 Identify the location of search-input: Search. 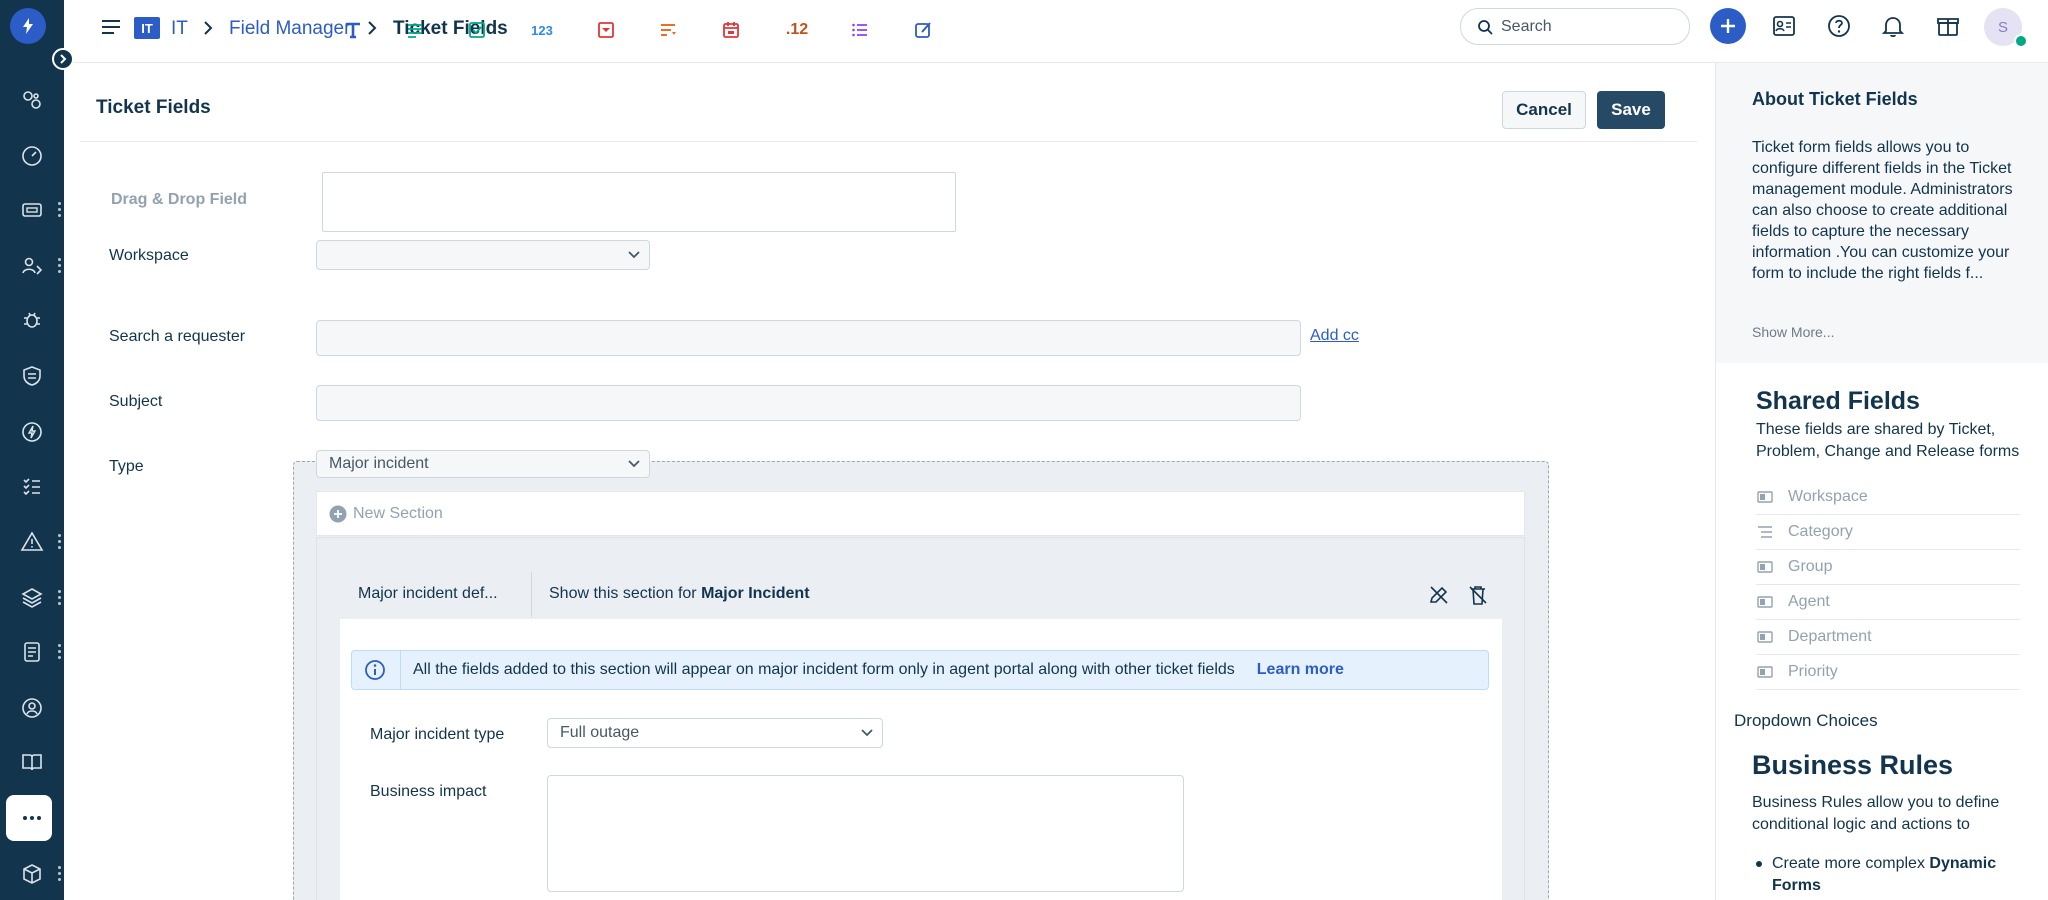
(1575, 26).